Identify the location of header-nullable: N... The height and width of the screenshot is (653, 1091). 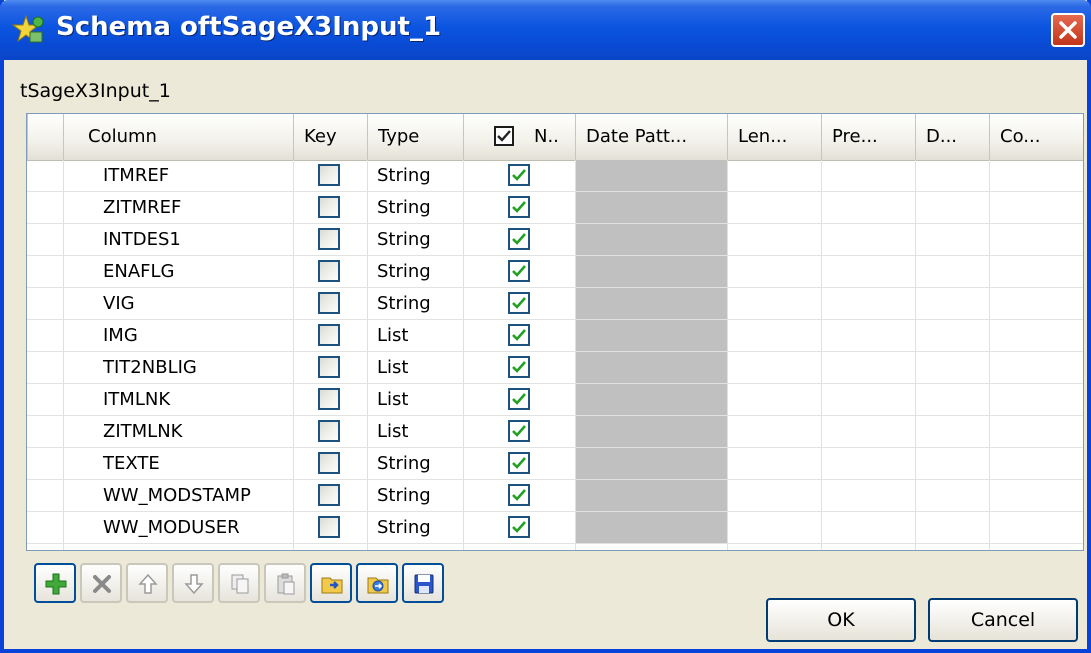
(519, 137).